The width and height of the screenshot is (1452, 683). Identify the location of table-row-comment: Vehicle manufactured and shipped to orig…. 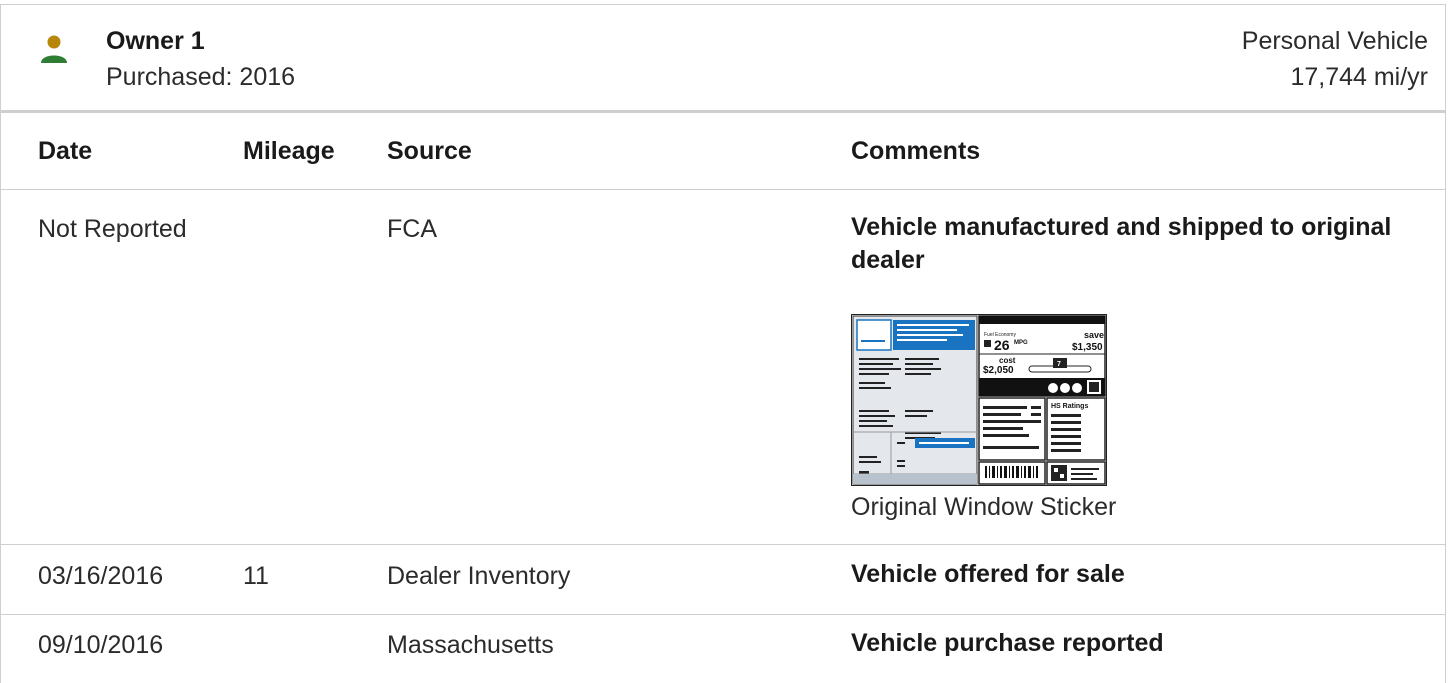
(1121, 243).